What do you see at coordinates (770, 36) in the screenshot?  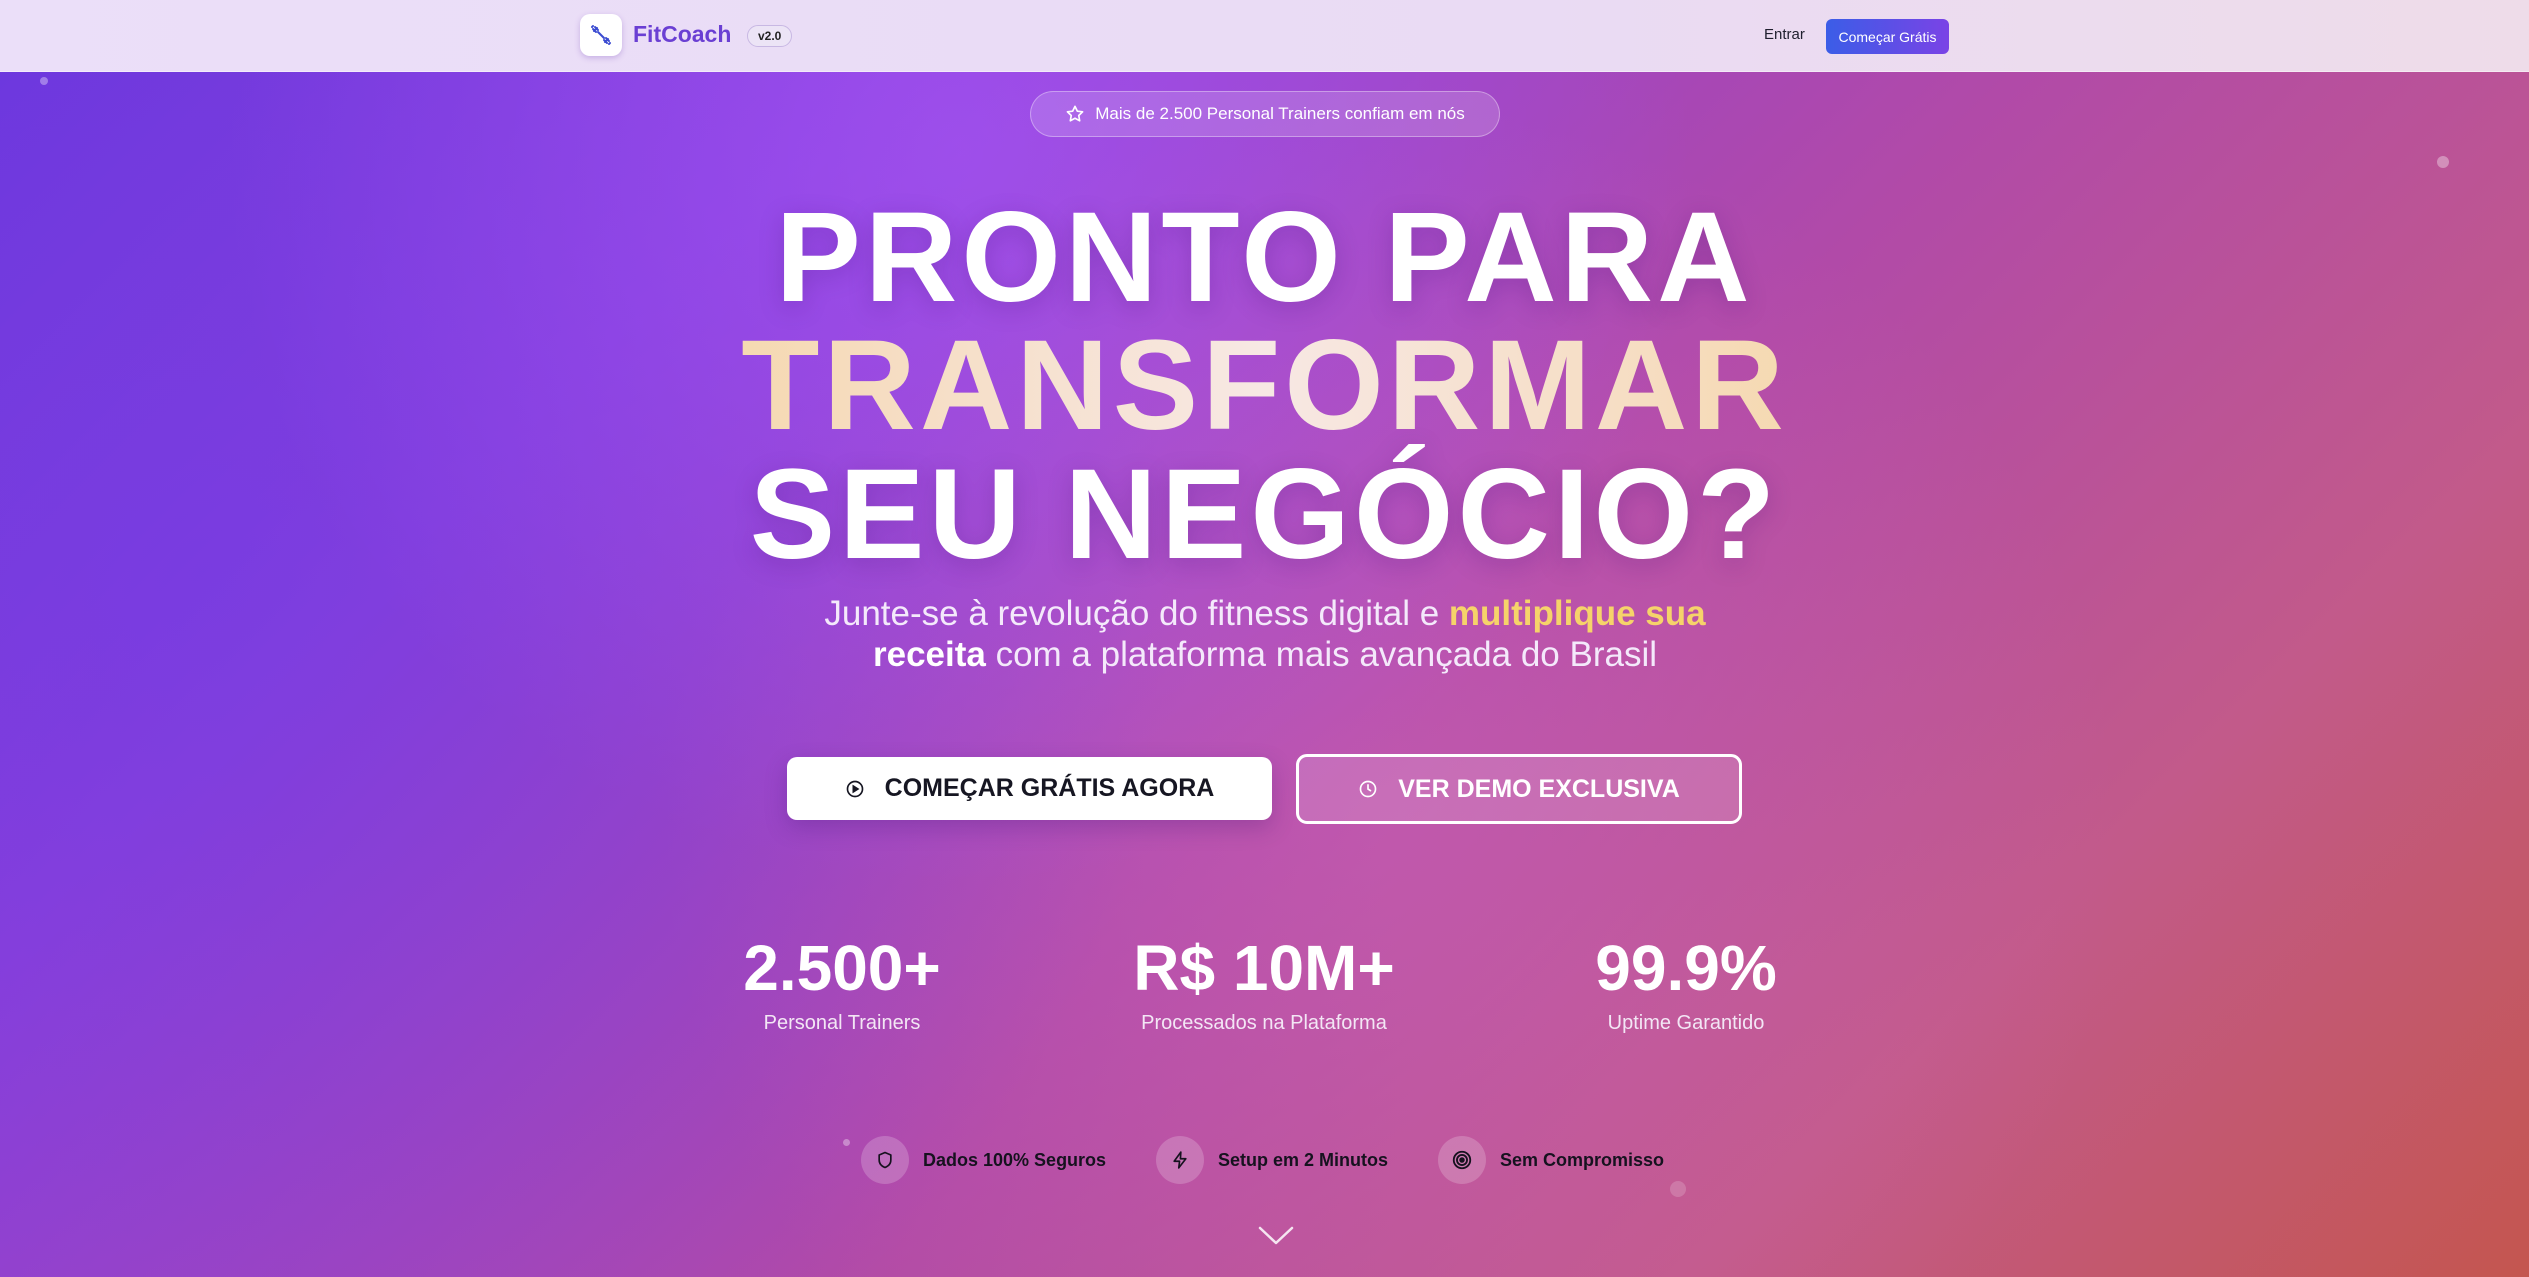 I see `version-badge: v2.0` at bounding box center [770, 36].